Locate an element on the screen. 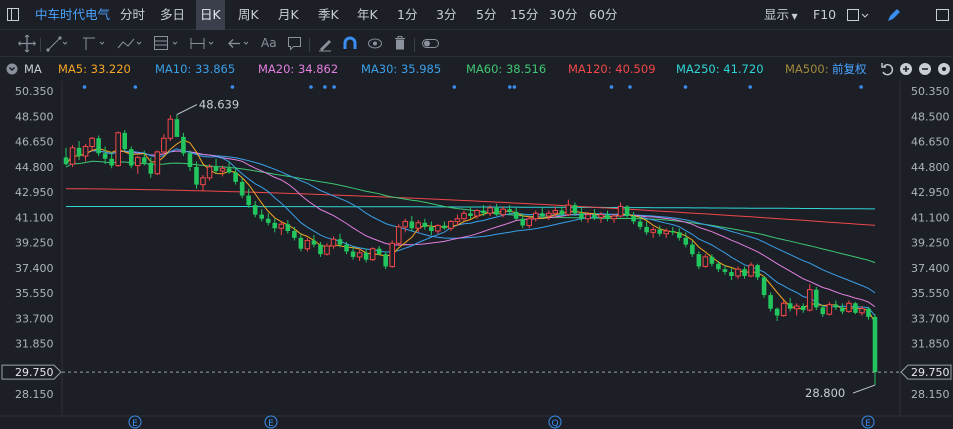 This screenshot has height=429, width=953. y-tick-label-right: 50.350 is located at coordinates (930, 91).